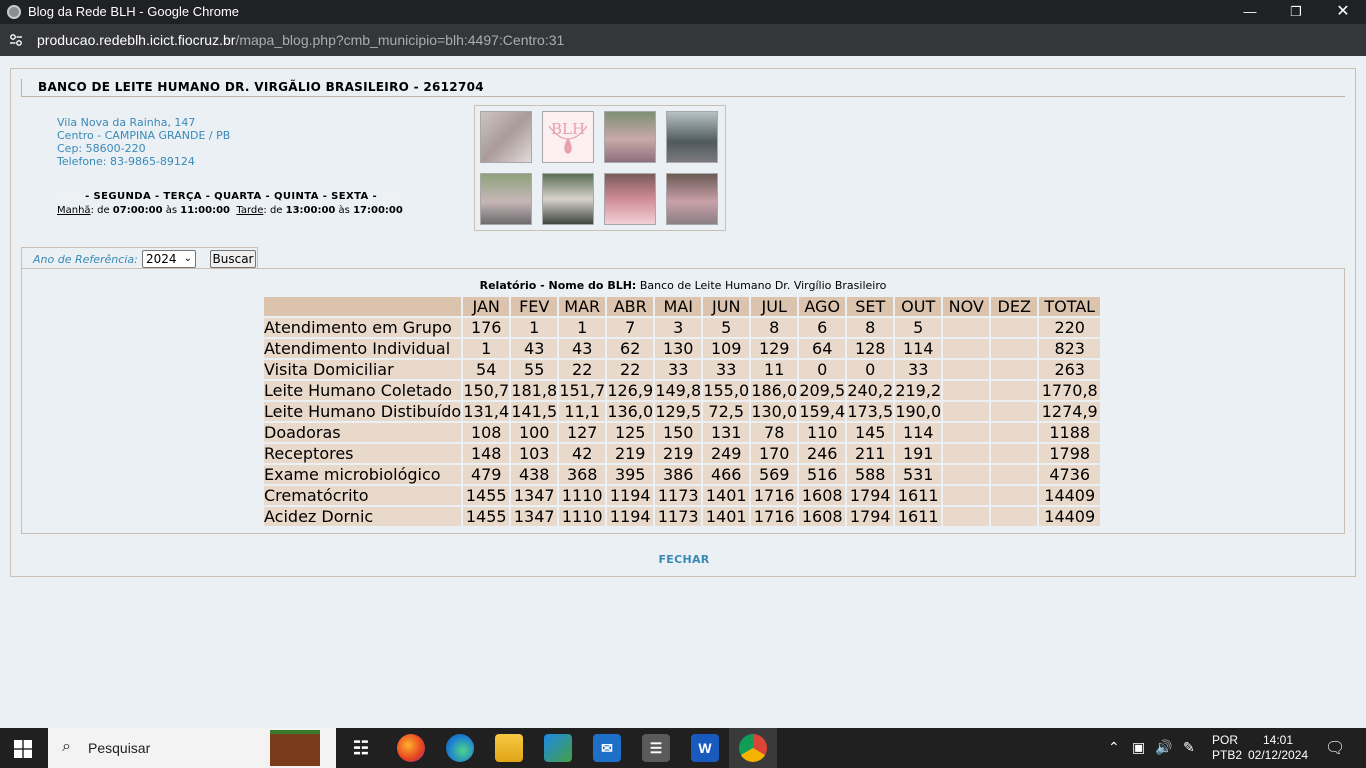  Describe the element at coordinates (161, 259) in the screenshot. I see `year-value: 2024` at that location.